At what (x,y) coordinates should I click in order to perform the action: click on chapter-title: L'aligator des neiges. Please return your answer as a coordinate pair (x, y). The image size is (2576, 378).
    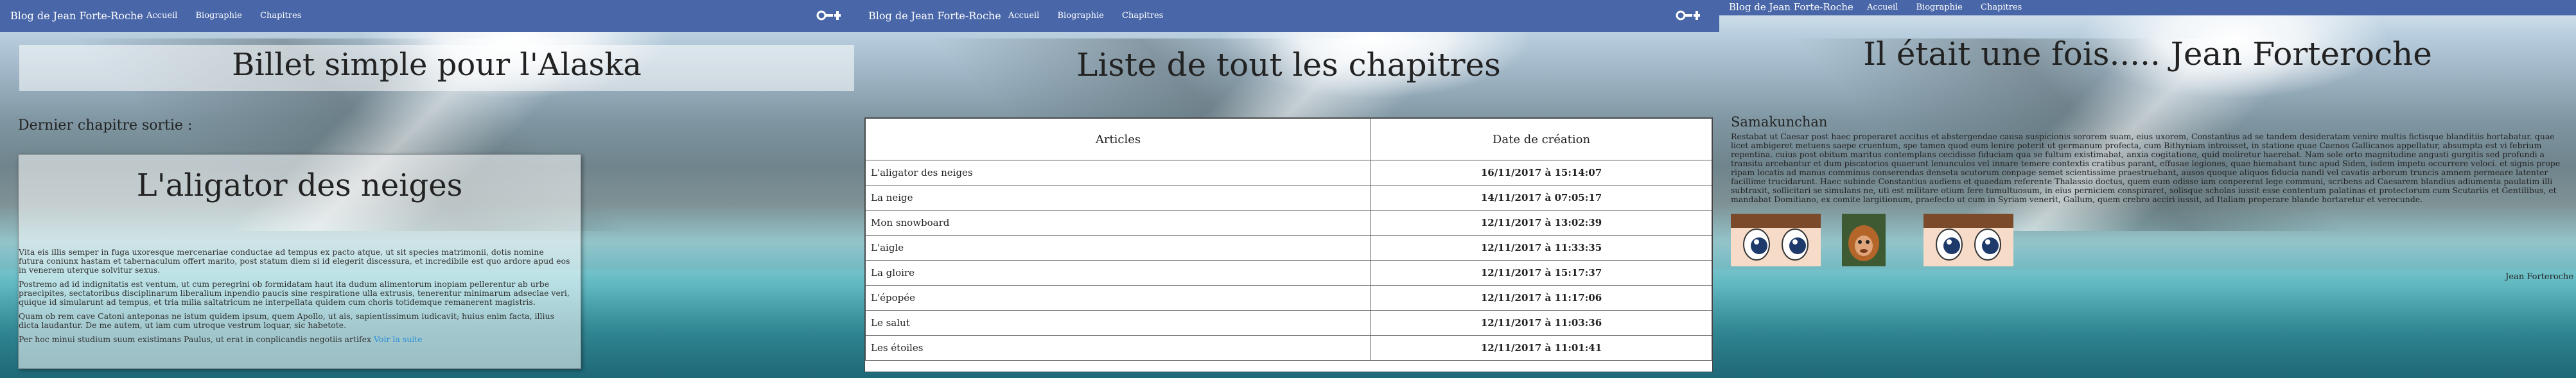
    Looking at the image, I should click on (300, 185).